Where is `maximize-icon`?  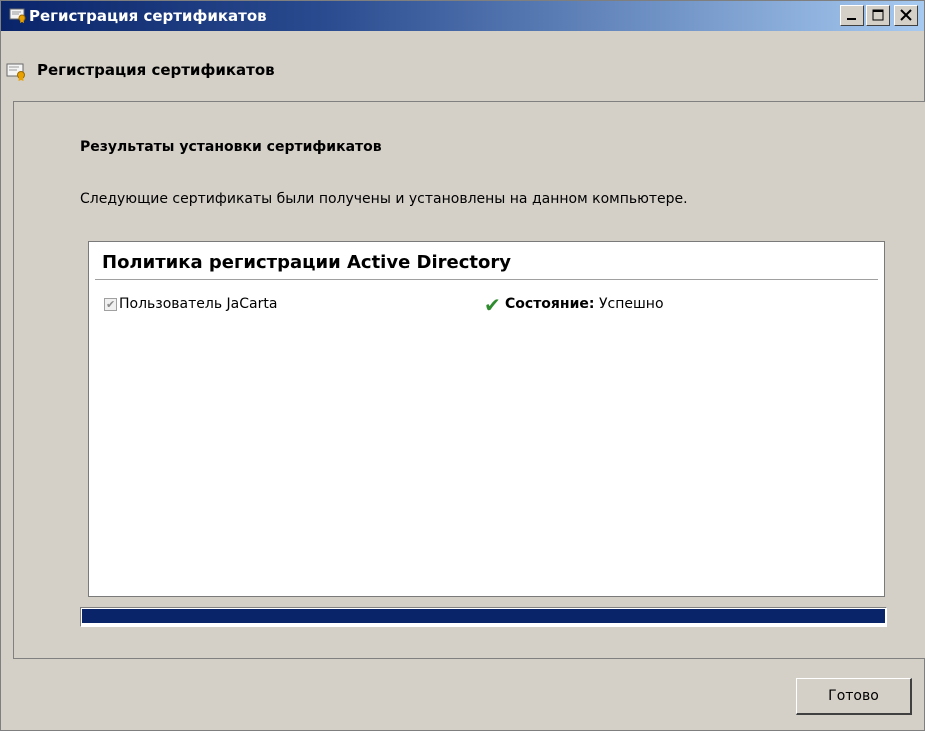
maximize-icon is located at coordinates (878, 15).